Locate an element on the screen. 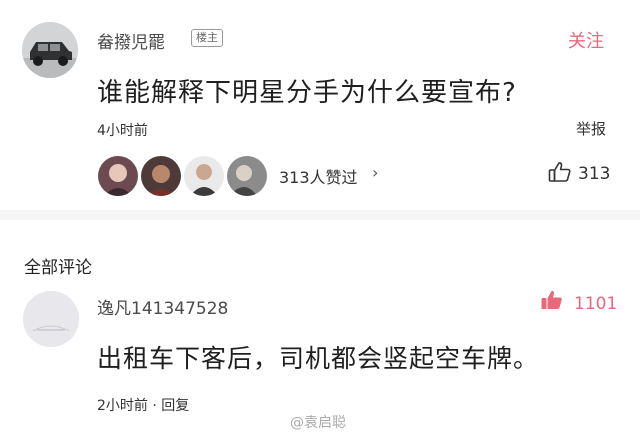 The height and width of the screenshot is (440, 640). commenter-avatar is located at coordinates (51, 319).